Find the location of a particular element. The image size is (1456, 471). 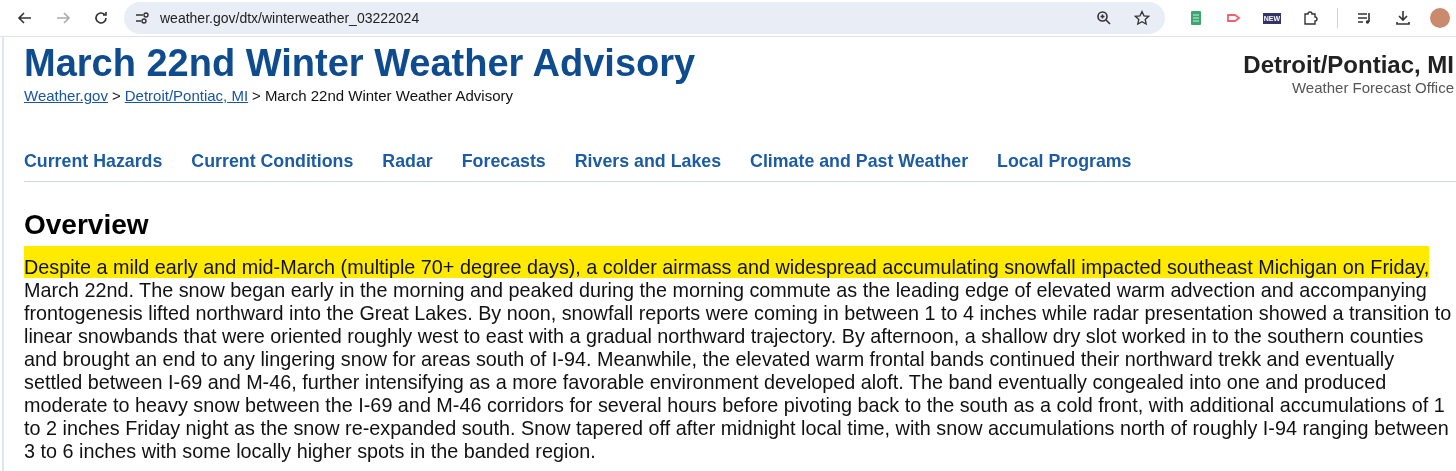

nav-link: Radar is located at coordinates (407, 161).